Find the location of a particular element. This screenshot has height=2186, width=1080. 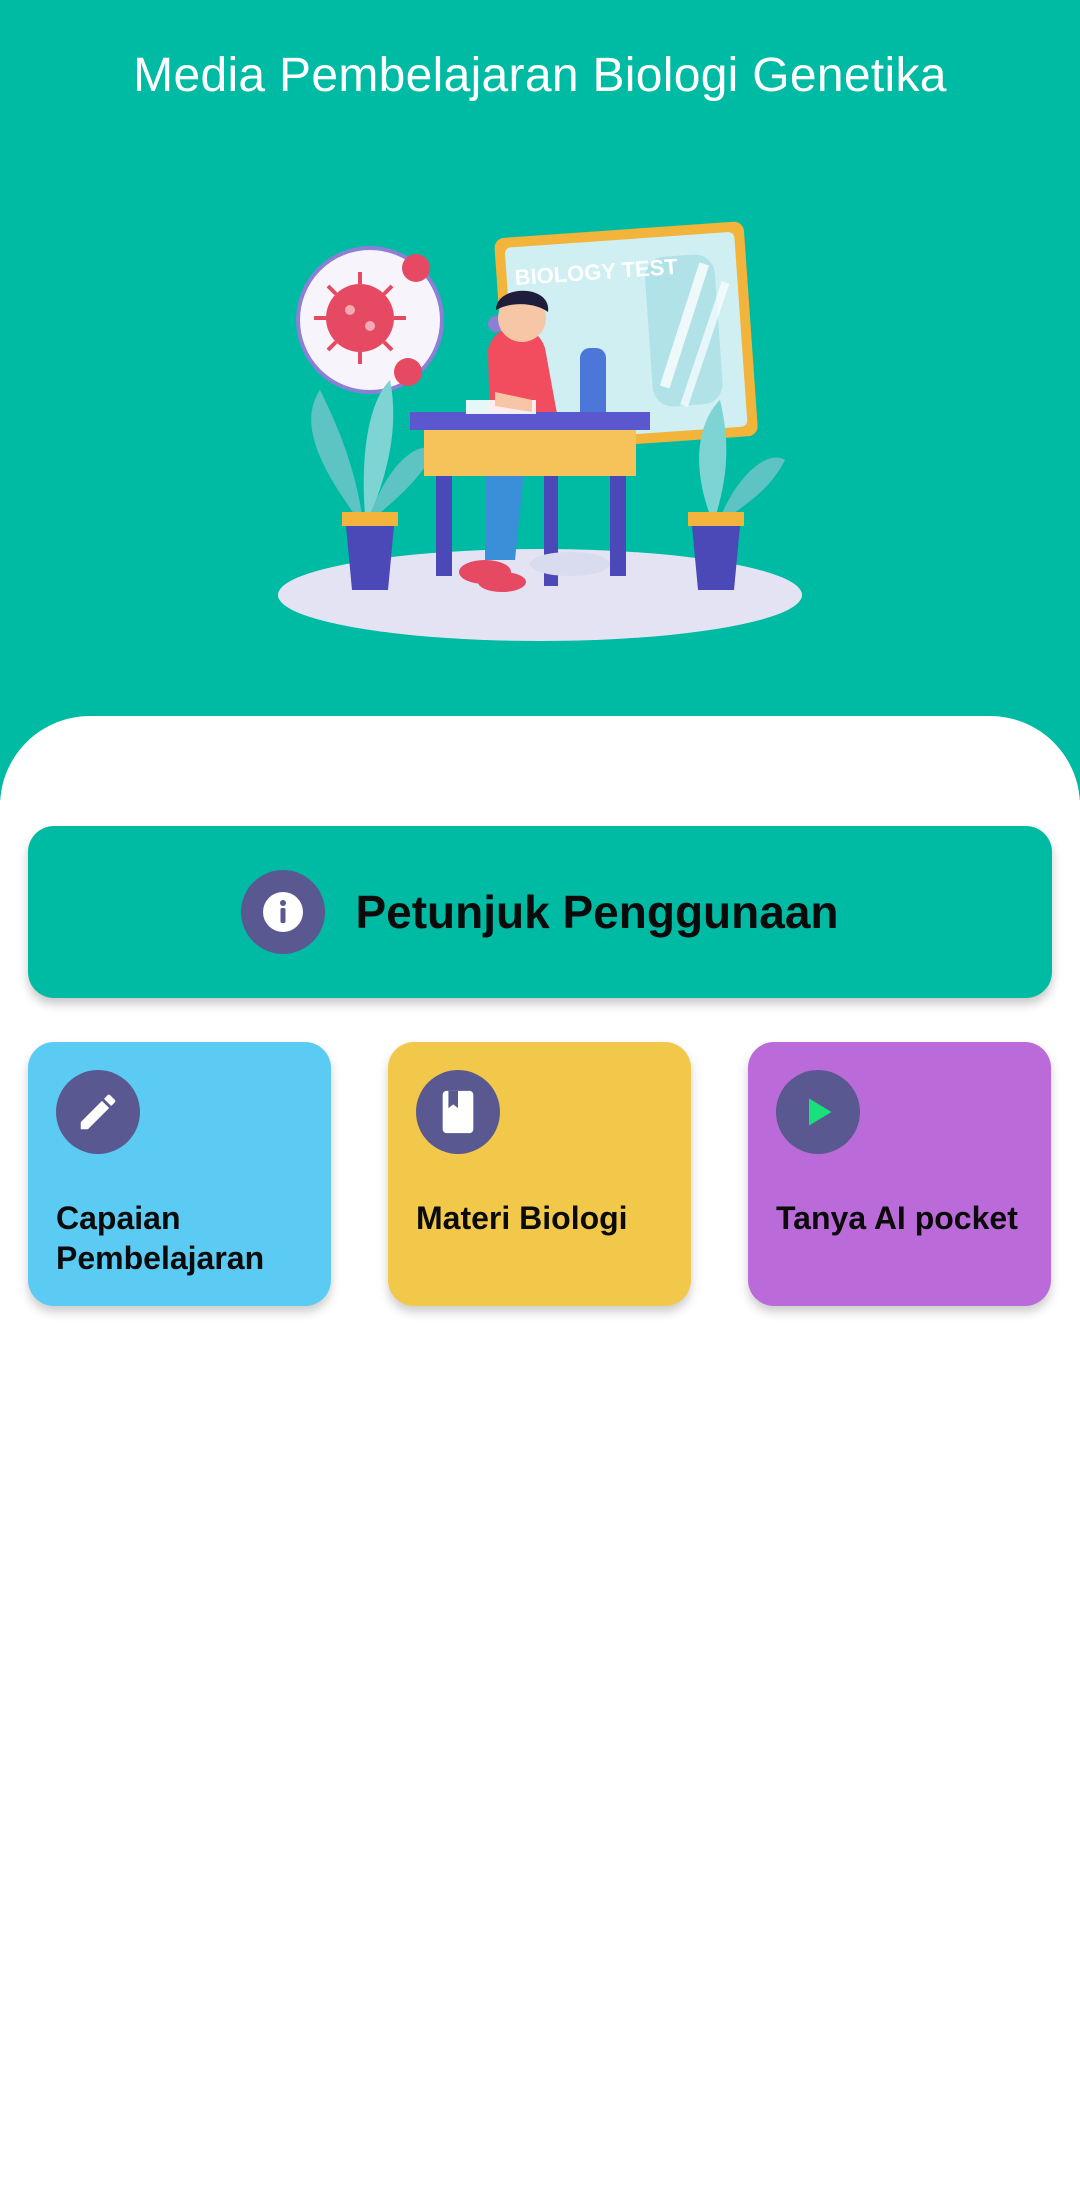

app-title: Media Pembelajaran Biologi Genetika is located at coordinates (540, 75).